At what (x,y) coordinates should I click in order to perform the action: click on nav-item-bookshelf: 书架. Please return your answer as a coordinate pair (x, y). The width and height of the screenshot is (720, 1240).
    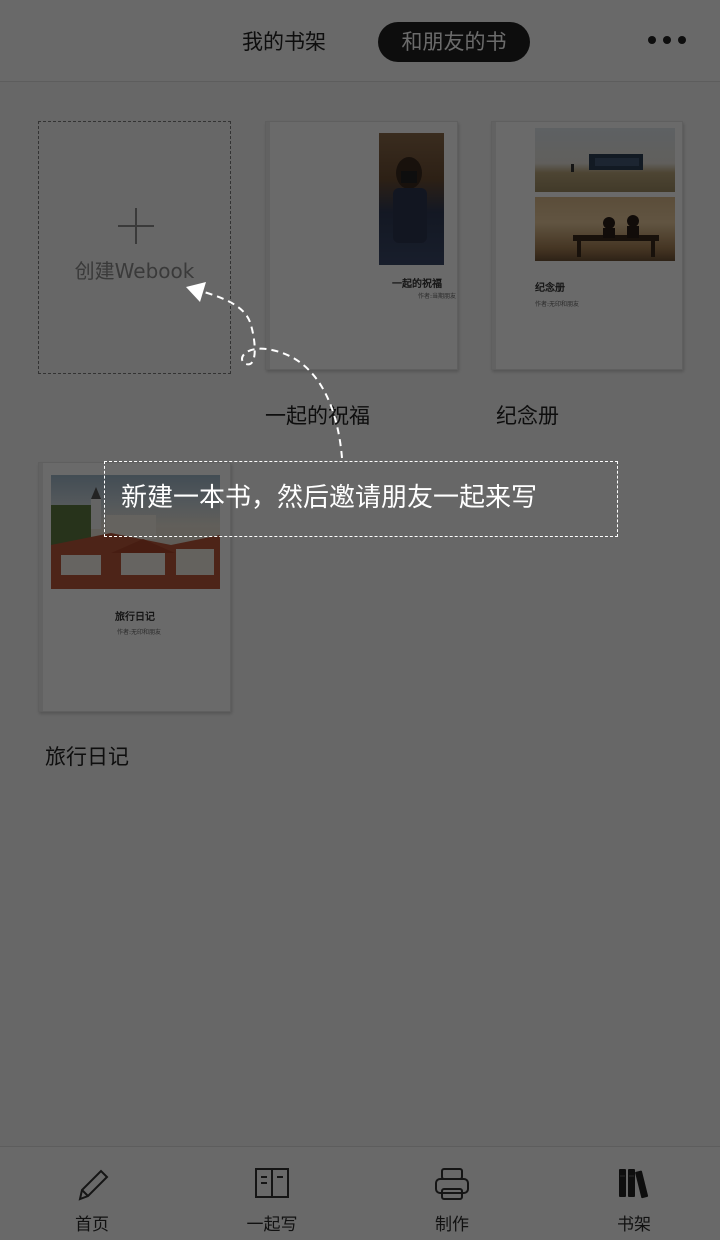
    Looking at the image, I should click on (634, 1193).